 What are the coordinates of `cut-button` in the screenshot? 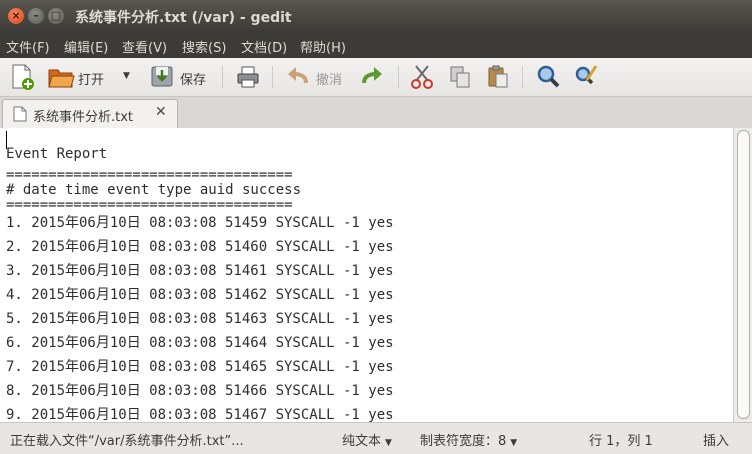 It's located at (422, 77).